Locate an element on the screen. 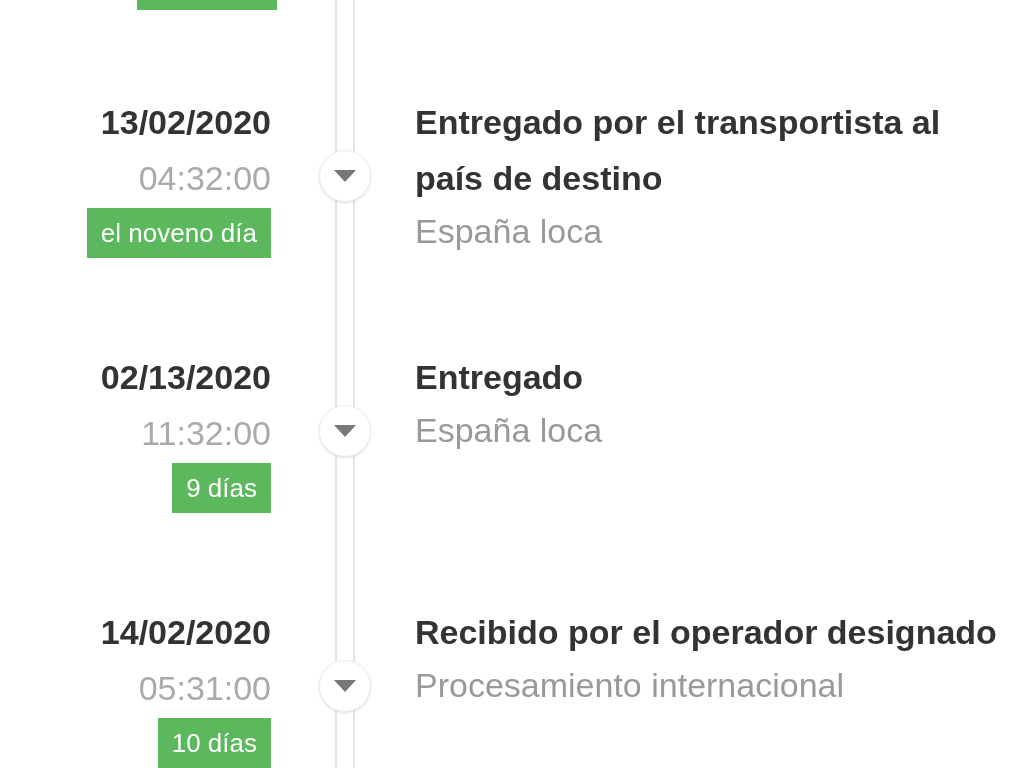  event-title: Entregado is located at coordinates (500, 377).